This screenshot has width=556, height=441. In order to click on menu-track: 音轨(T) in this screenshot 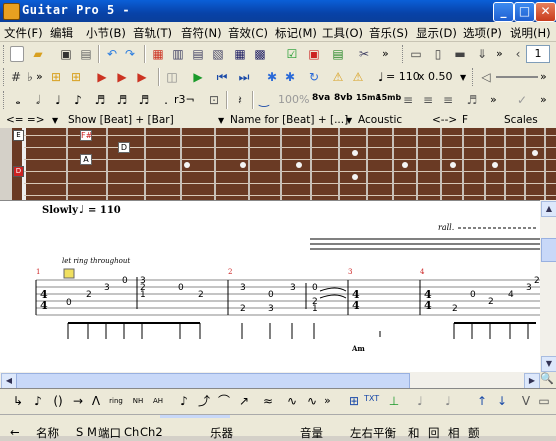, I will do `click(152, 33)`.